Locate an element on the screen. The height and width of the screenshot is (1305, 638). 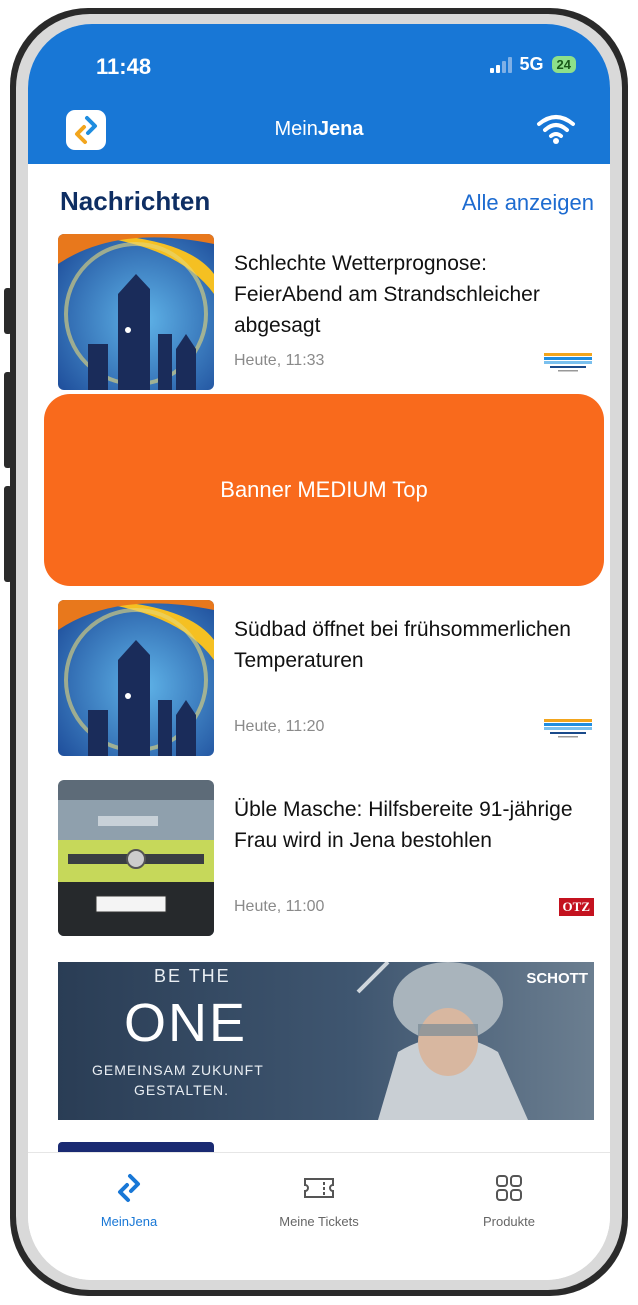
ticket-icon is located at coordinates (319, 1188).